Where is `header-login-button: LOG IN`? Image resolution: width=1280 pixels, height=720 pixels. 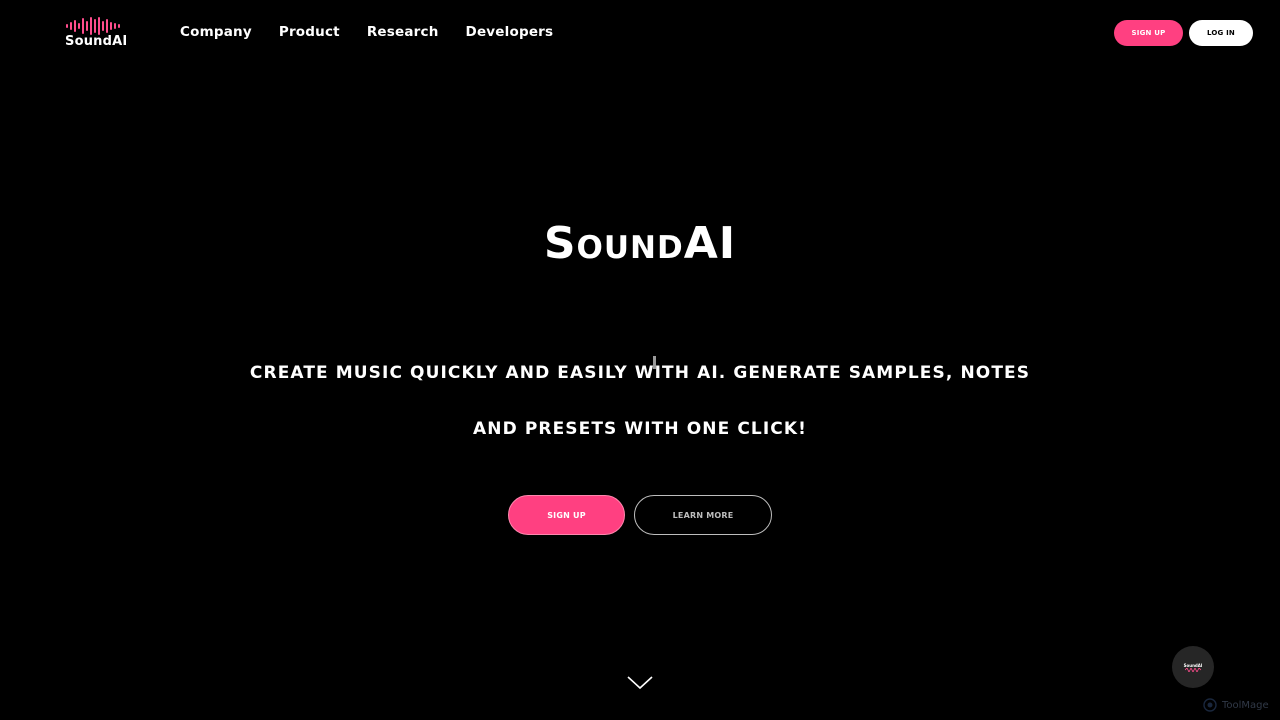 header-login-button: LOG IN is located at coordinates (1221, 33).